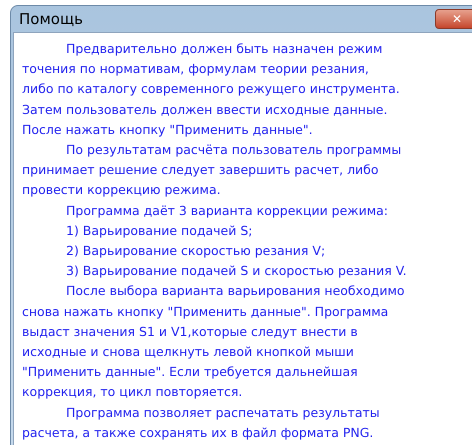 The height and width of the screenshot is (445, 472). What do you see at coordinates (133, 392) in the screenshot?
I see `help-text-line: коррекция, то цикл повторяется.` at bounding box center [133, 392].